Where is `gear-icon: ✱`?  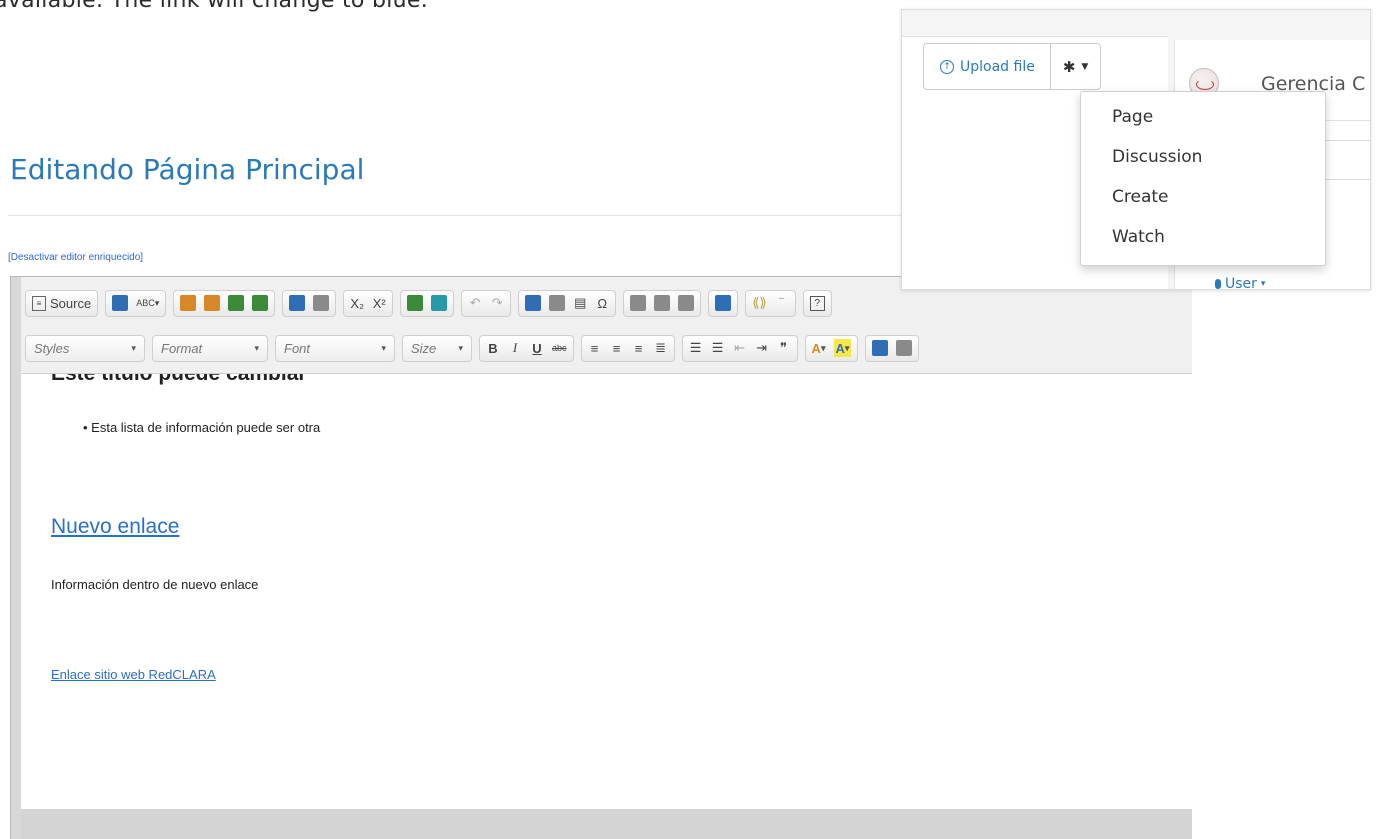
gear-icon: ✱ is located at coordinates (1069, 66).